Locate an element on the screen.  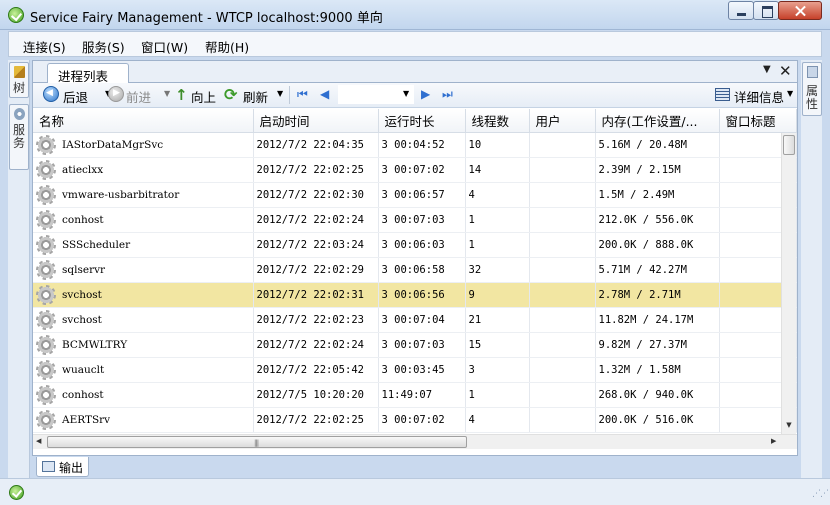
left-dock-strip: 树 服务 is located at coordinates (19, 269).